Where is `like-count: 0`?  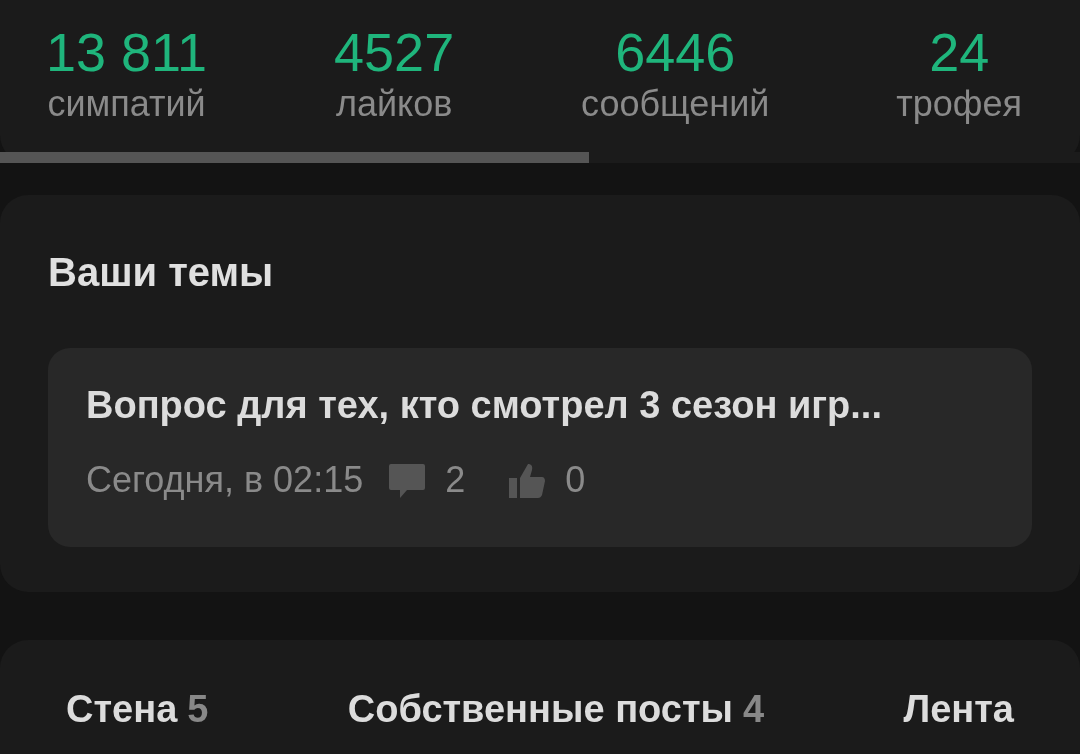 like-count: 0 is located at coordinates (575, 480).